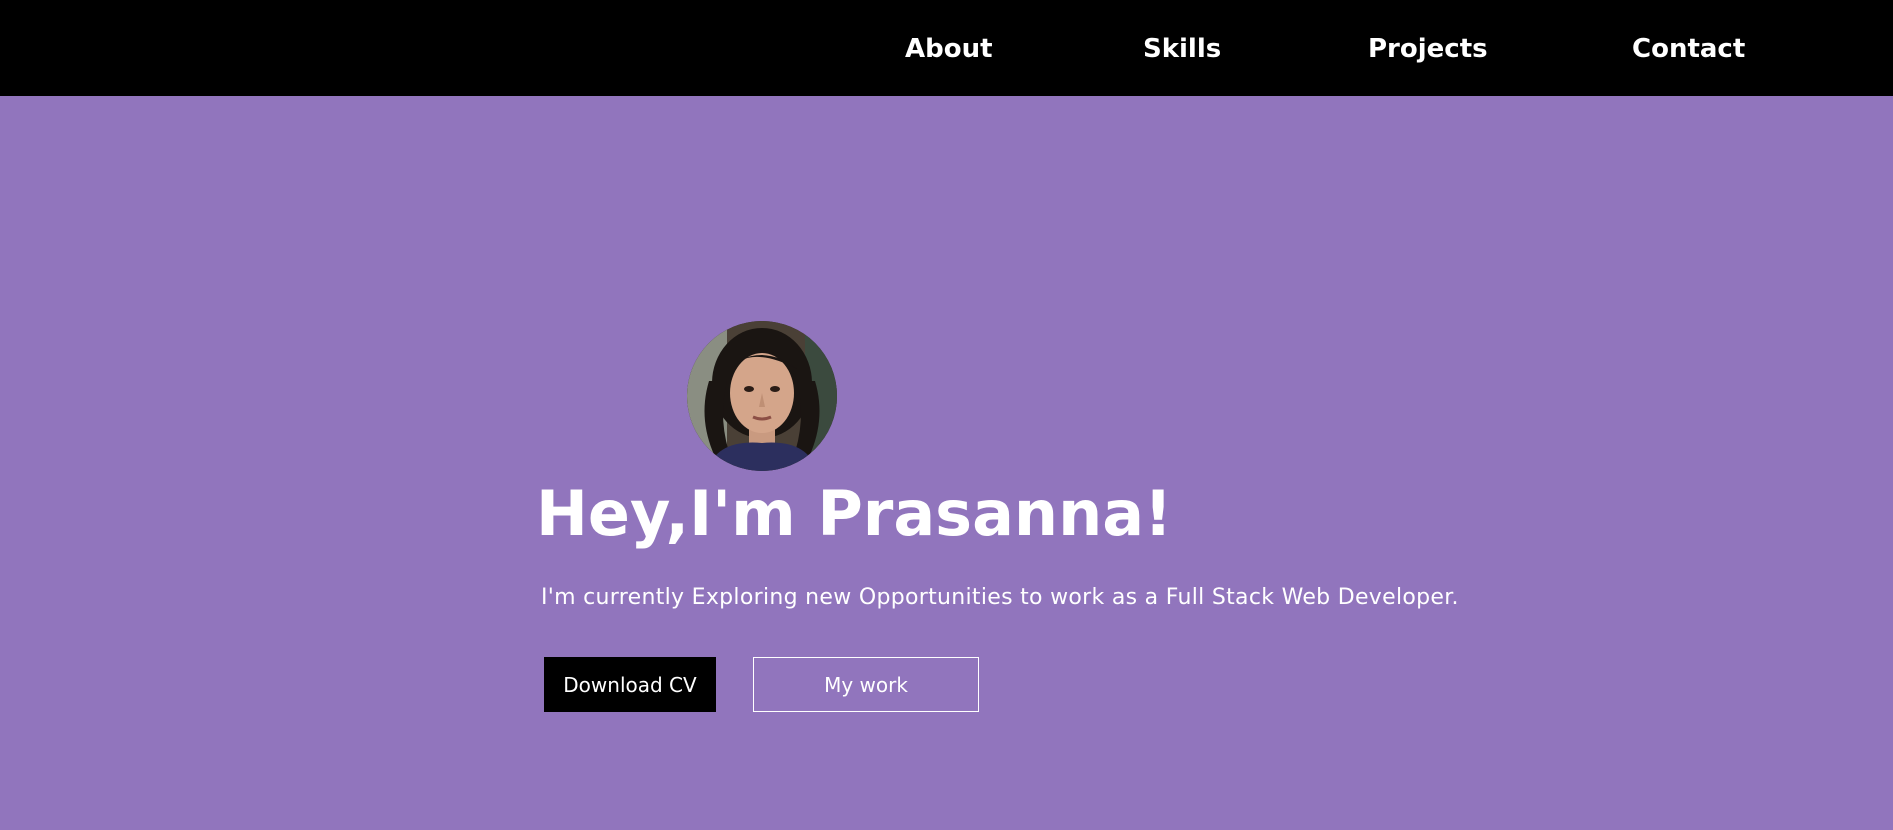 The width and height of the screenshot is (1893, 830). I want to click on profile-photo, so click(762, 396).